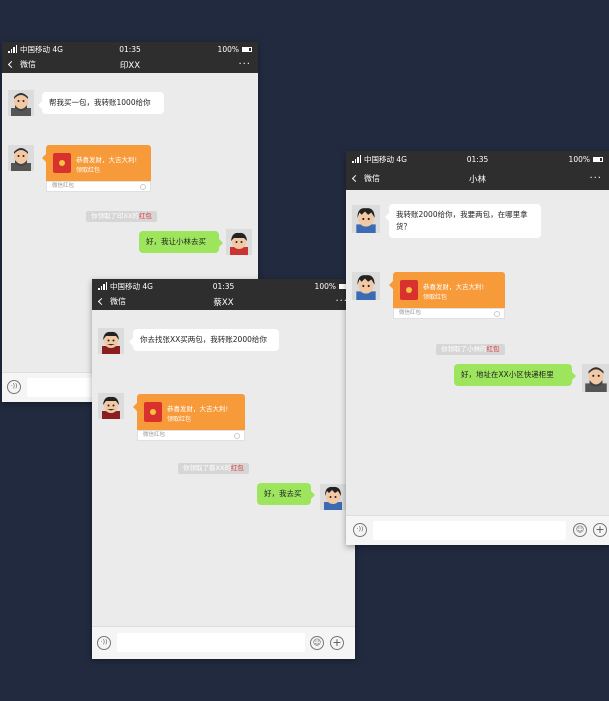  Describe the element at coordinates (204, 340) in the screenshot. I see `message-bubble: 你去找张XX买两包，我转账2000给你` at that location.